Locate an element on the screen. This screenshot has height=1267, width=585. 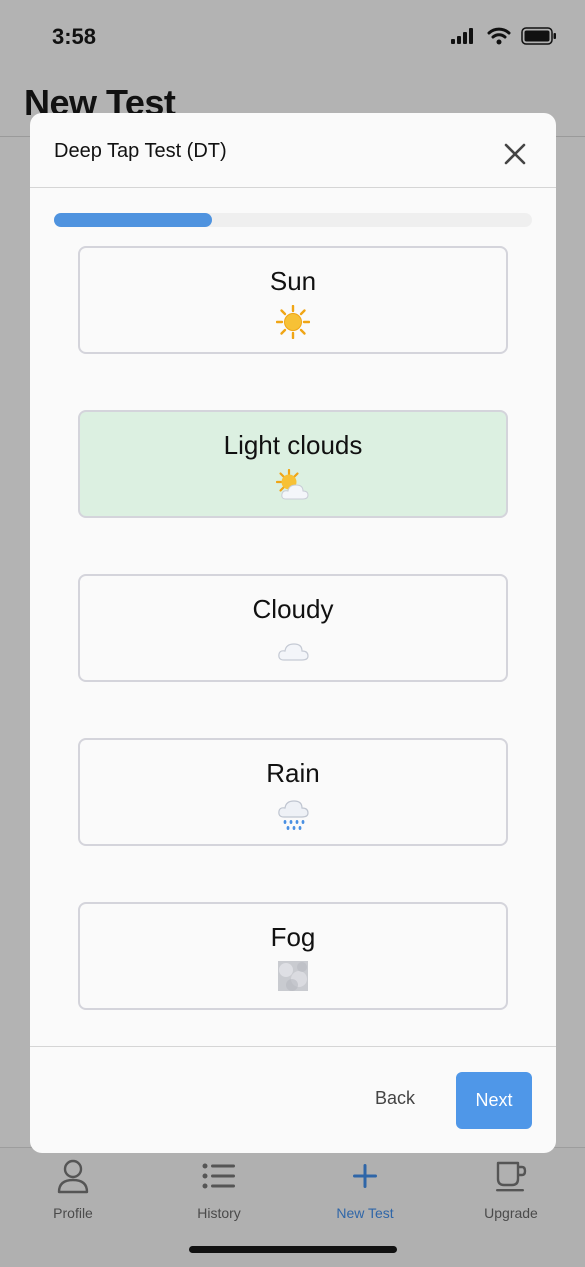
wifi-icon is located at coordinates (499, 36).